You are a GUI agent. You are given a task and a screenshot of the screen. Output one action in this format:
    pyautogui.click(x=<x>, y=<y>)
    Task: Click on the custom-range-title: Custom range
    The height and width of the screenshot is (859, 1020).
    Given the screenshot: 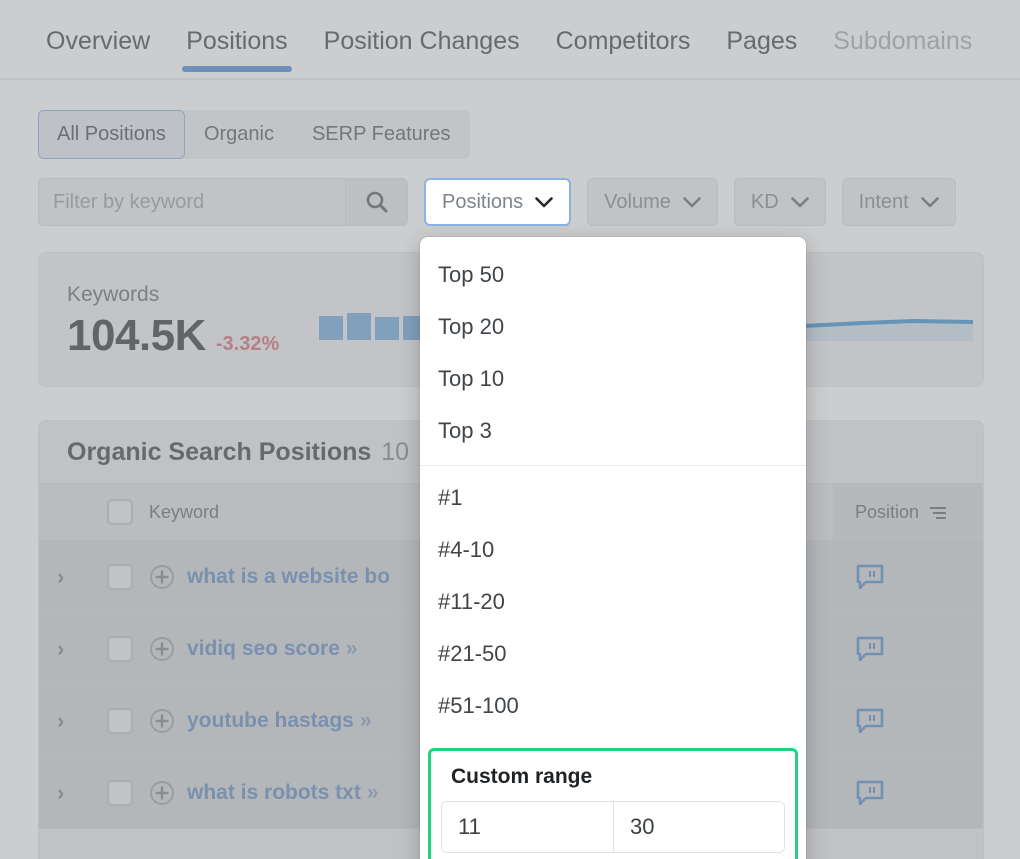 What is the action you would take?
    pyautogui.click(x=522, y=776)
    